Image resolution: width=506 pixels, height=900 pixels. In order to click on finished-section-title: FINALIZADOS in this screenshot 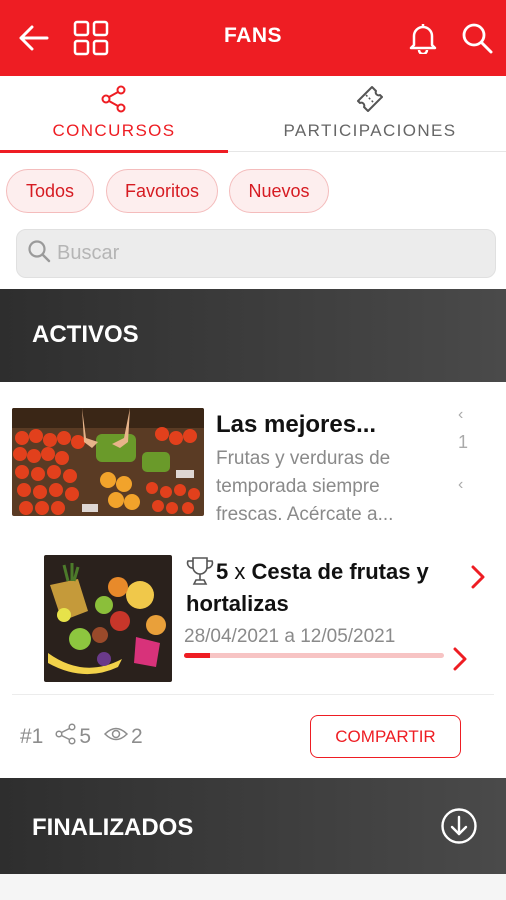, I will do `click(113, 827)`.